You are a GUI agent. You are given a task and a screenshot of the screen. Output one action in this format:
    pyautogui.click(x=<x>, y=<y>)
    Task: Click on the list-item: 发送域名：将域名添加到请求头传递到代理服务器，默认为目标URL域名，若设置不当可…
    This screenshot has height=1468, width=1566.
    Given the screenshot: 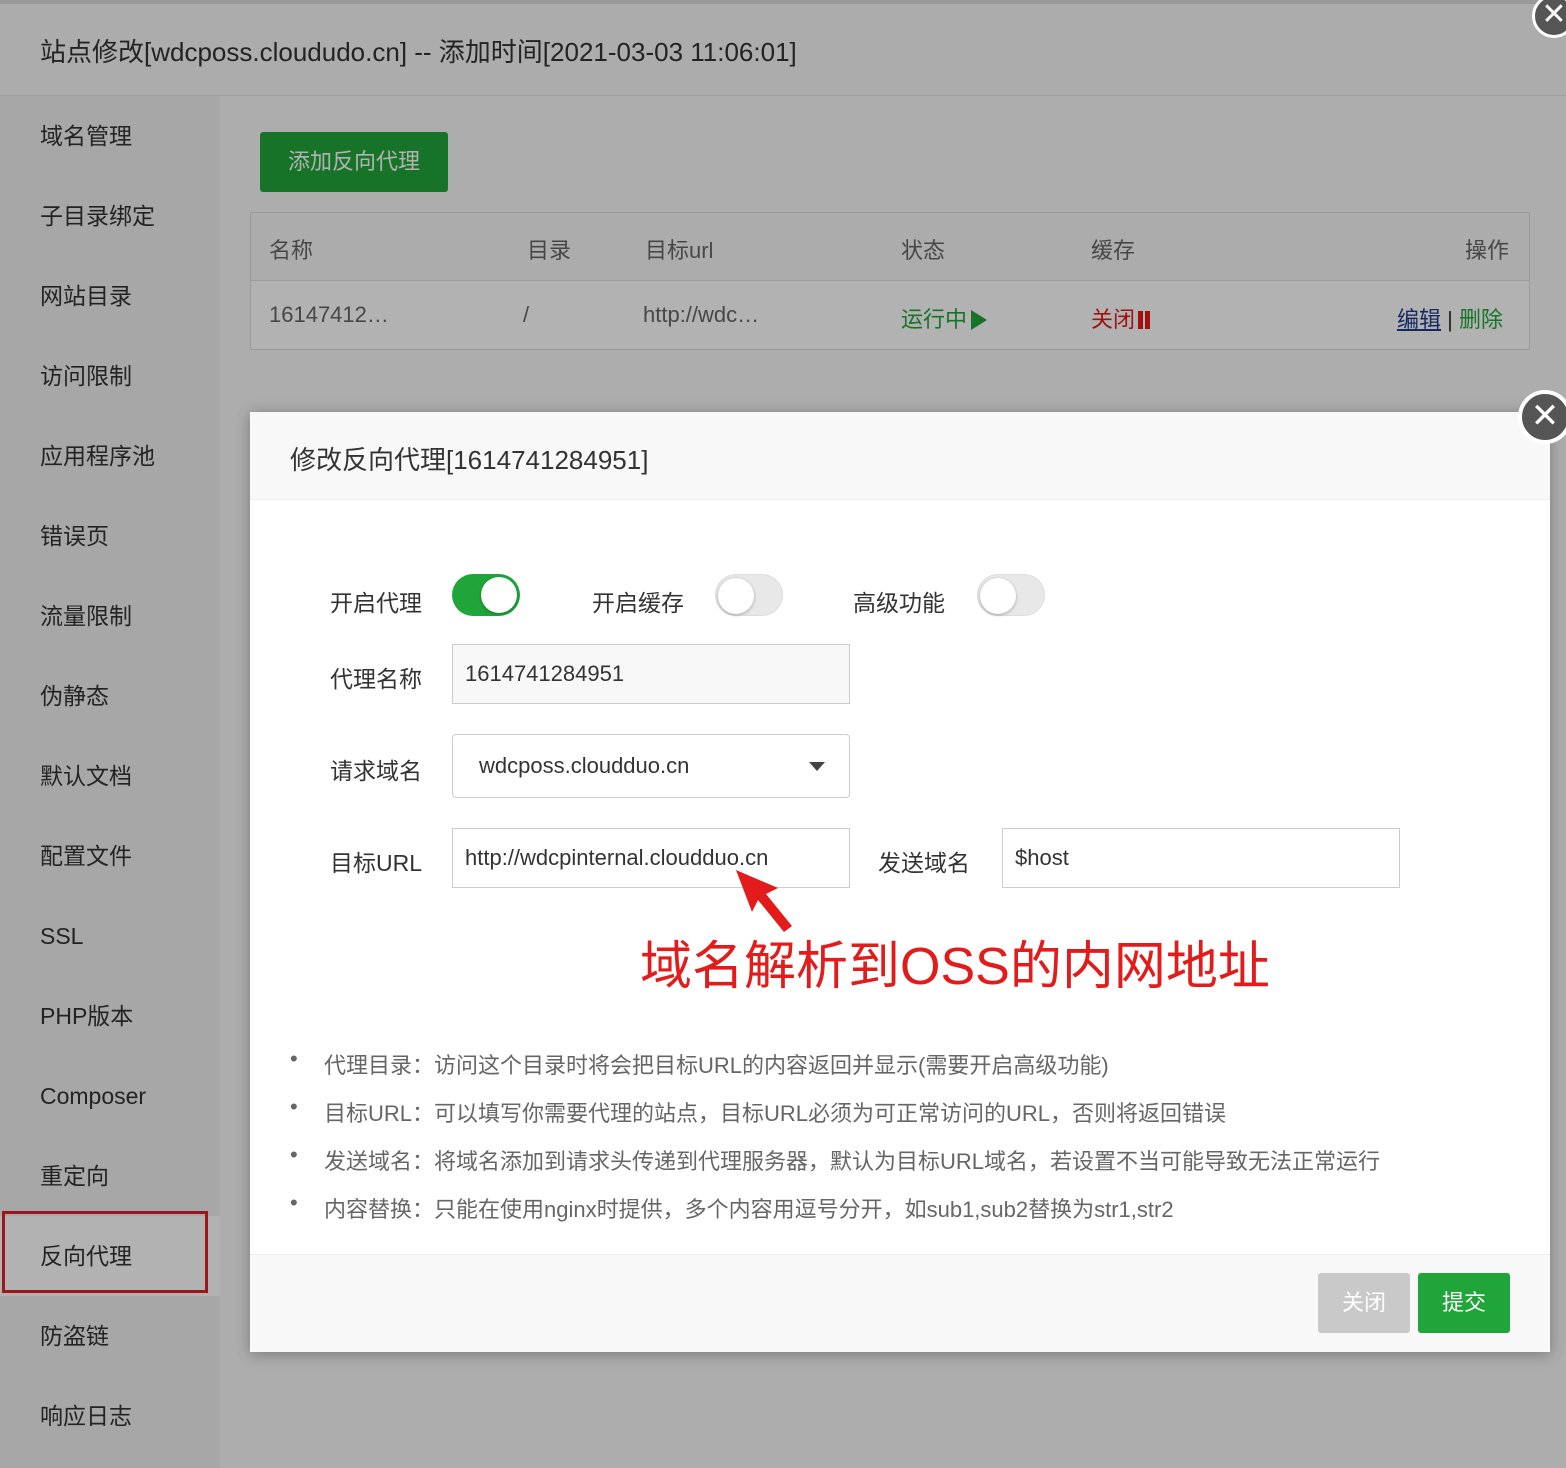 What is the action you would take?
    pyautogui.click(x=835, y=1158)
    